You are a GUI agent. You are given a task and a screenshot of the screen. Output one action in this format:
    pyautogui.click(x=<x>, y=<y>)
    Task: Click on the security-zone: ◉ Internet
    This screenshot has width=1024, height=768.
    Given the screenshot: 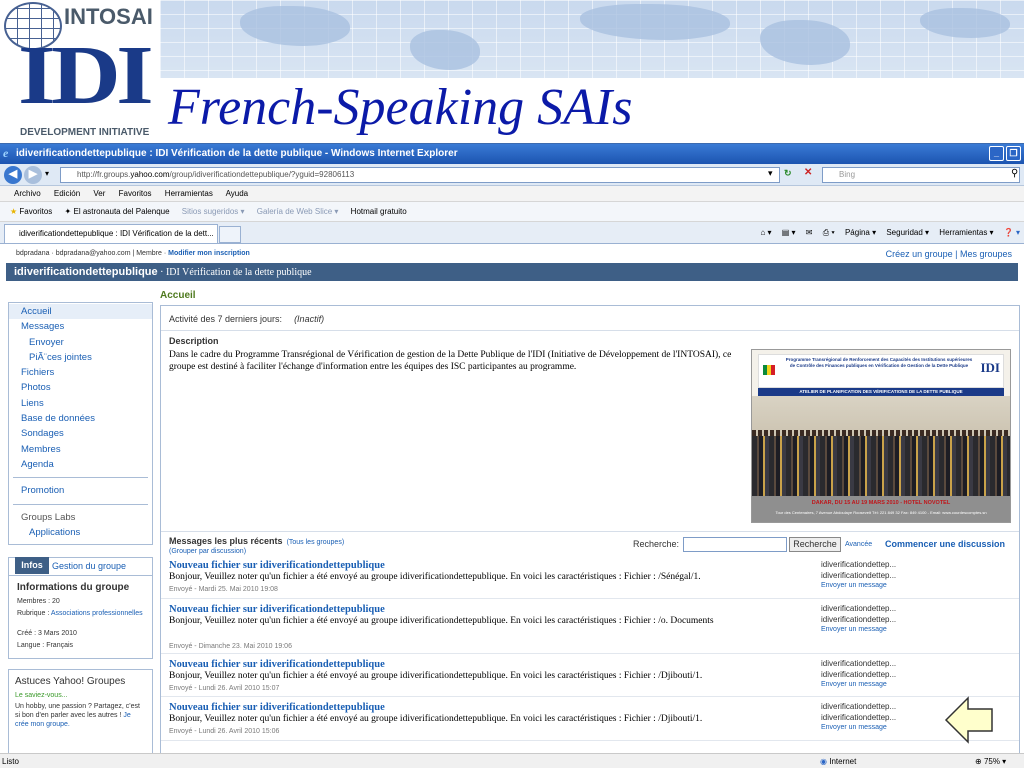 What is the action you would take?
    pyautogui.click(x=838, y=761)
    